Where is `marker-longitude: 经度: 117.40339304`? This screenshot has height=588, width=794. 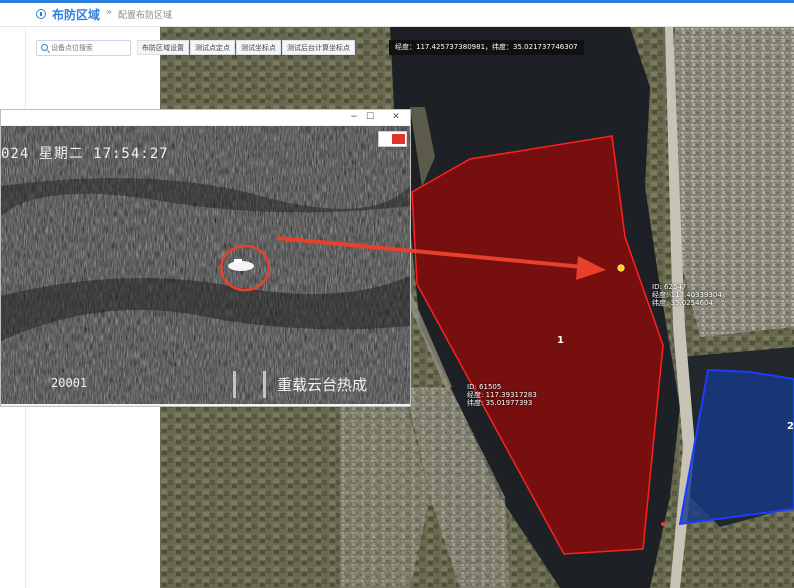 marker-longitude: 经度: 117.40339304 is located at coordinates (687, 295).